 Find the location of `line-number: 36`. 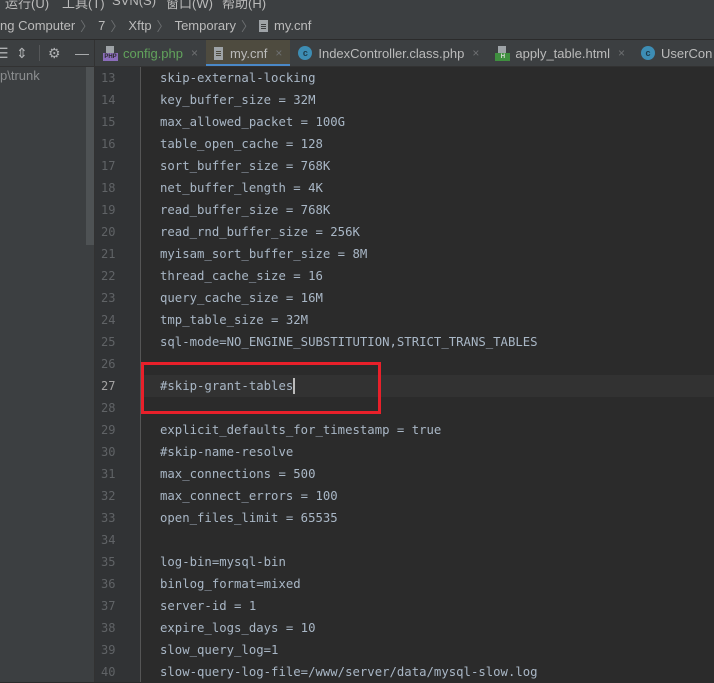

line-number: 36 is located at coordinates (108, 584).